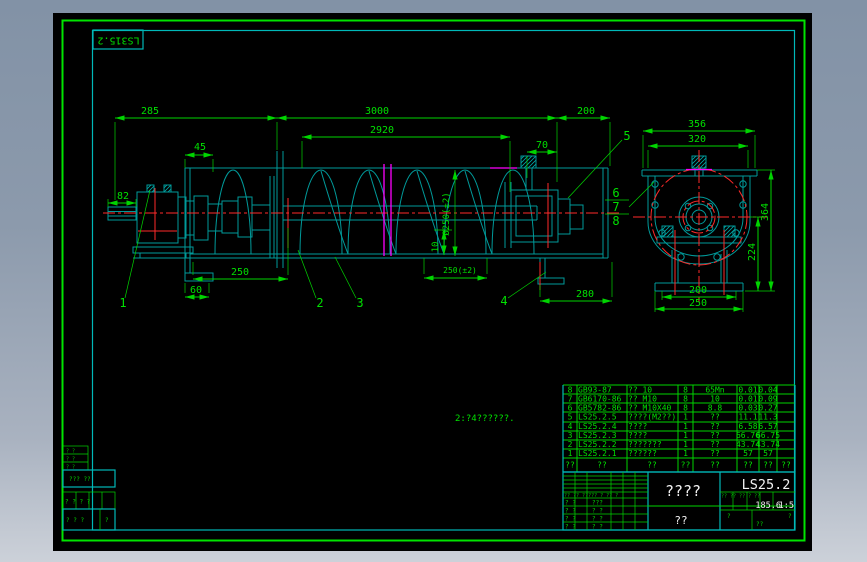 The width and height of the screenshot is (867, 562). What do you see at coordinates (698, 290) in the screenshot?
I see `dim-200-end: 200` at bounding box center [698, 290].